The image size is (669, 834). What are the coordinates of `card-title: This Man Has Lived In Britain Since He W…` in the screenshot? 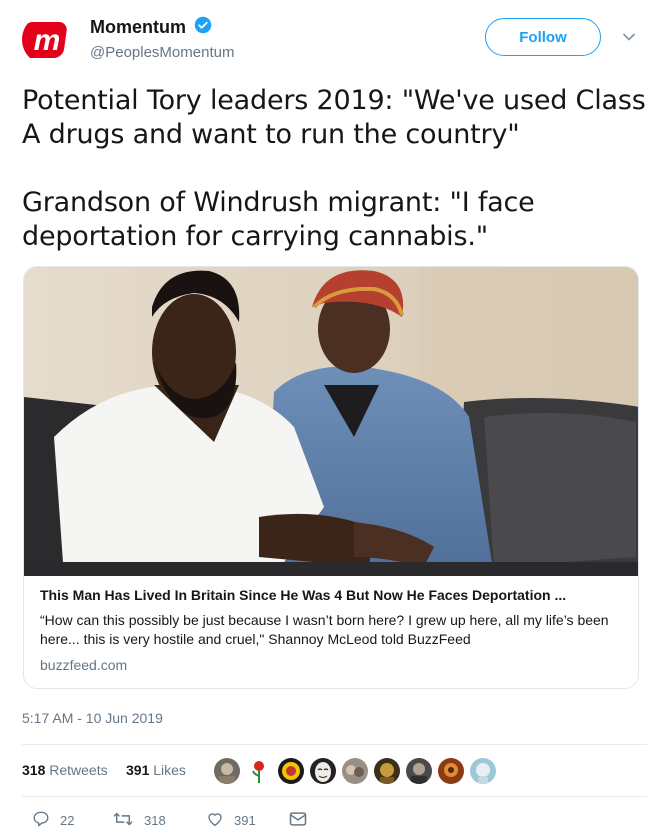 It's located at (334, 595).